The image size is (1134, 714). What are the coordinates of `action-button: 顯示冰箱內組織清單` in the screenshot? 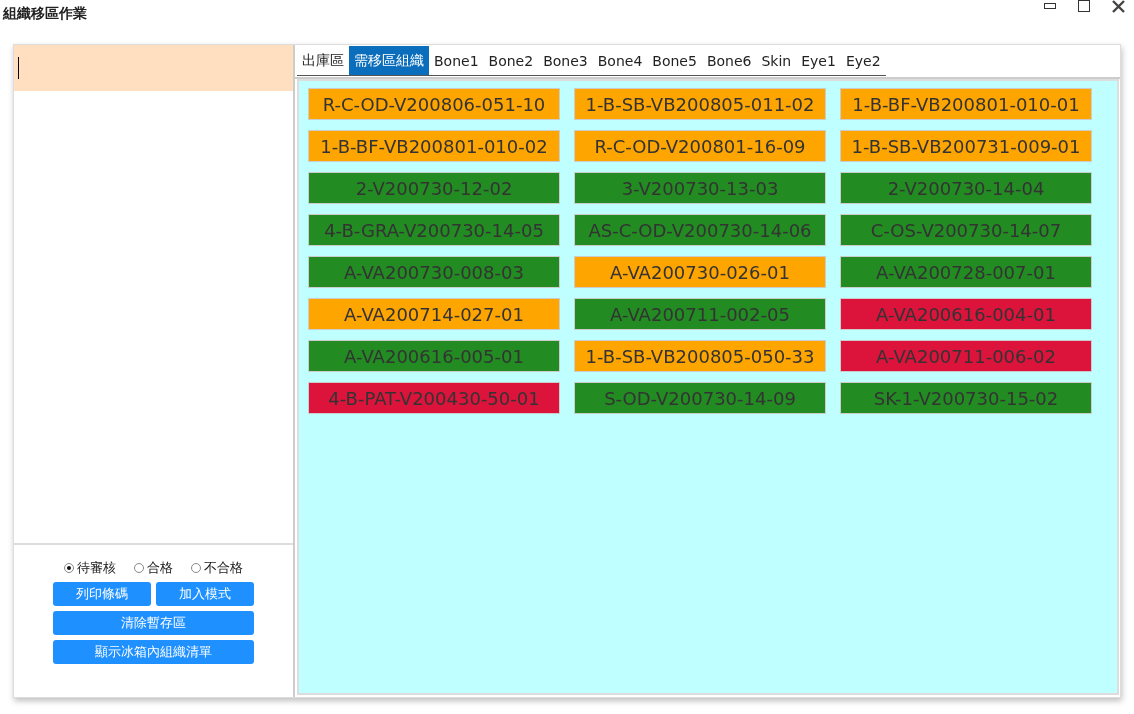 It's located at (153, 652).